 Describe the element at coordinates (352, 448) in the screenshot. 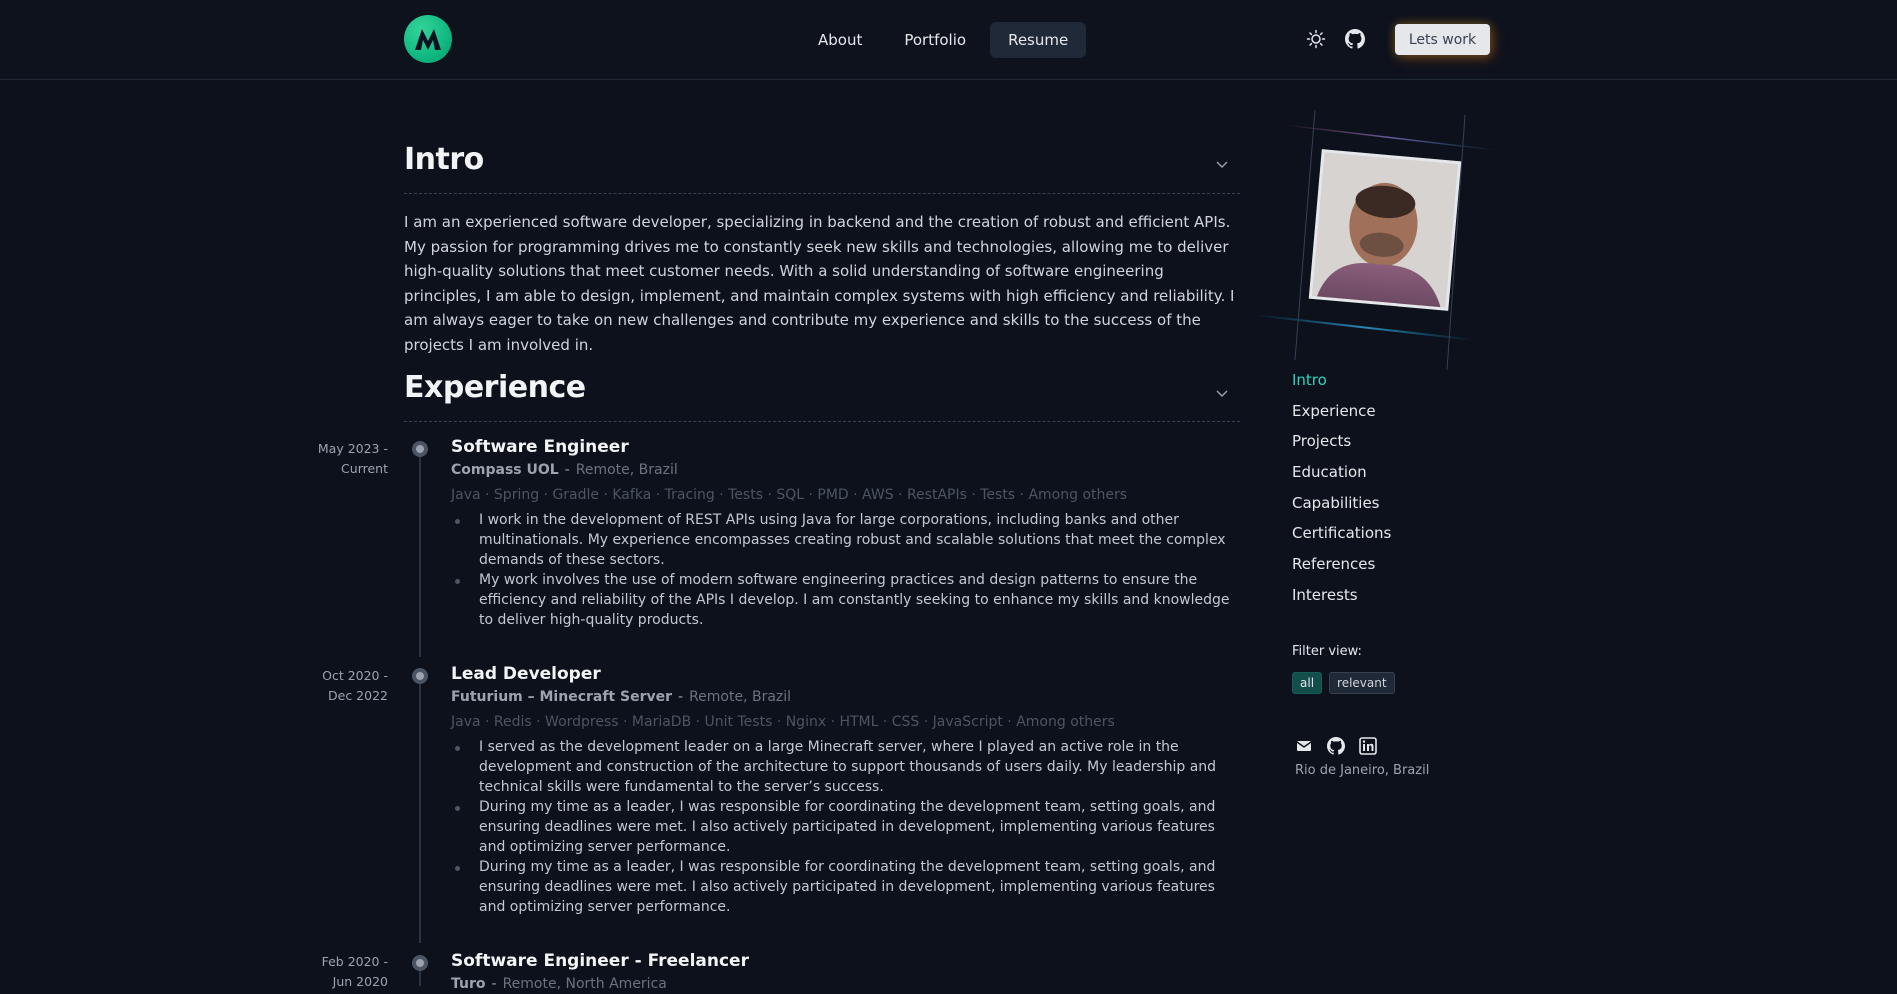

I see `job-date-start: May 2023 -` at that location.